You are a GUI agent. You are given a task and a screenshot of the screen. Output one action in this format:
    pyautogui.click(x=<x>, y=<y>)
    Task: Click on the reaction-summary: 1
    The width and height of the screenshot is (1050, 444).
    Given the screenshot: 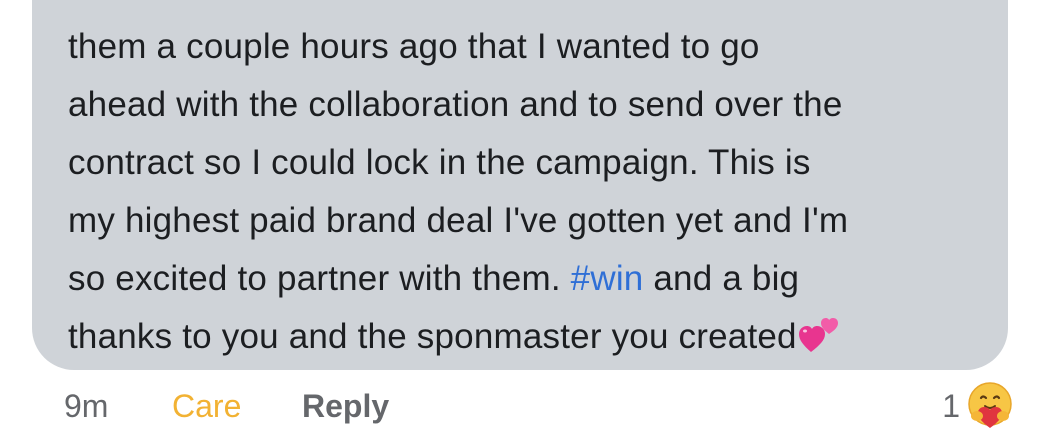 What is the action you would take?
    pyautogui.click(x=979, y=406)
    